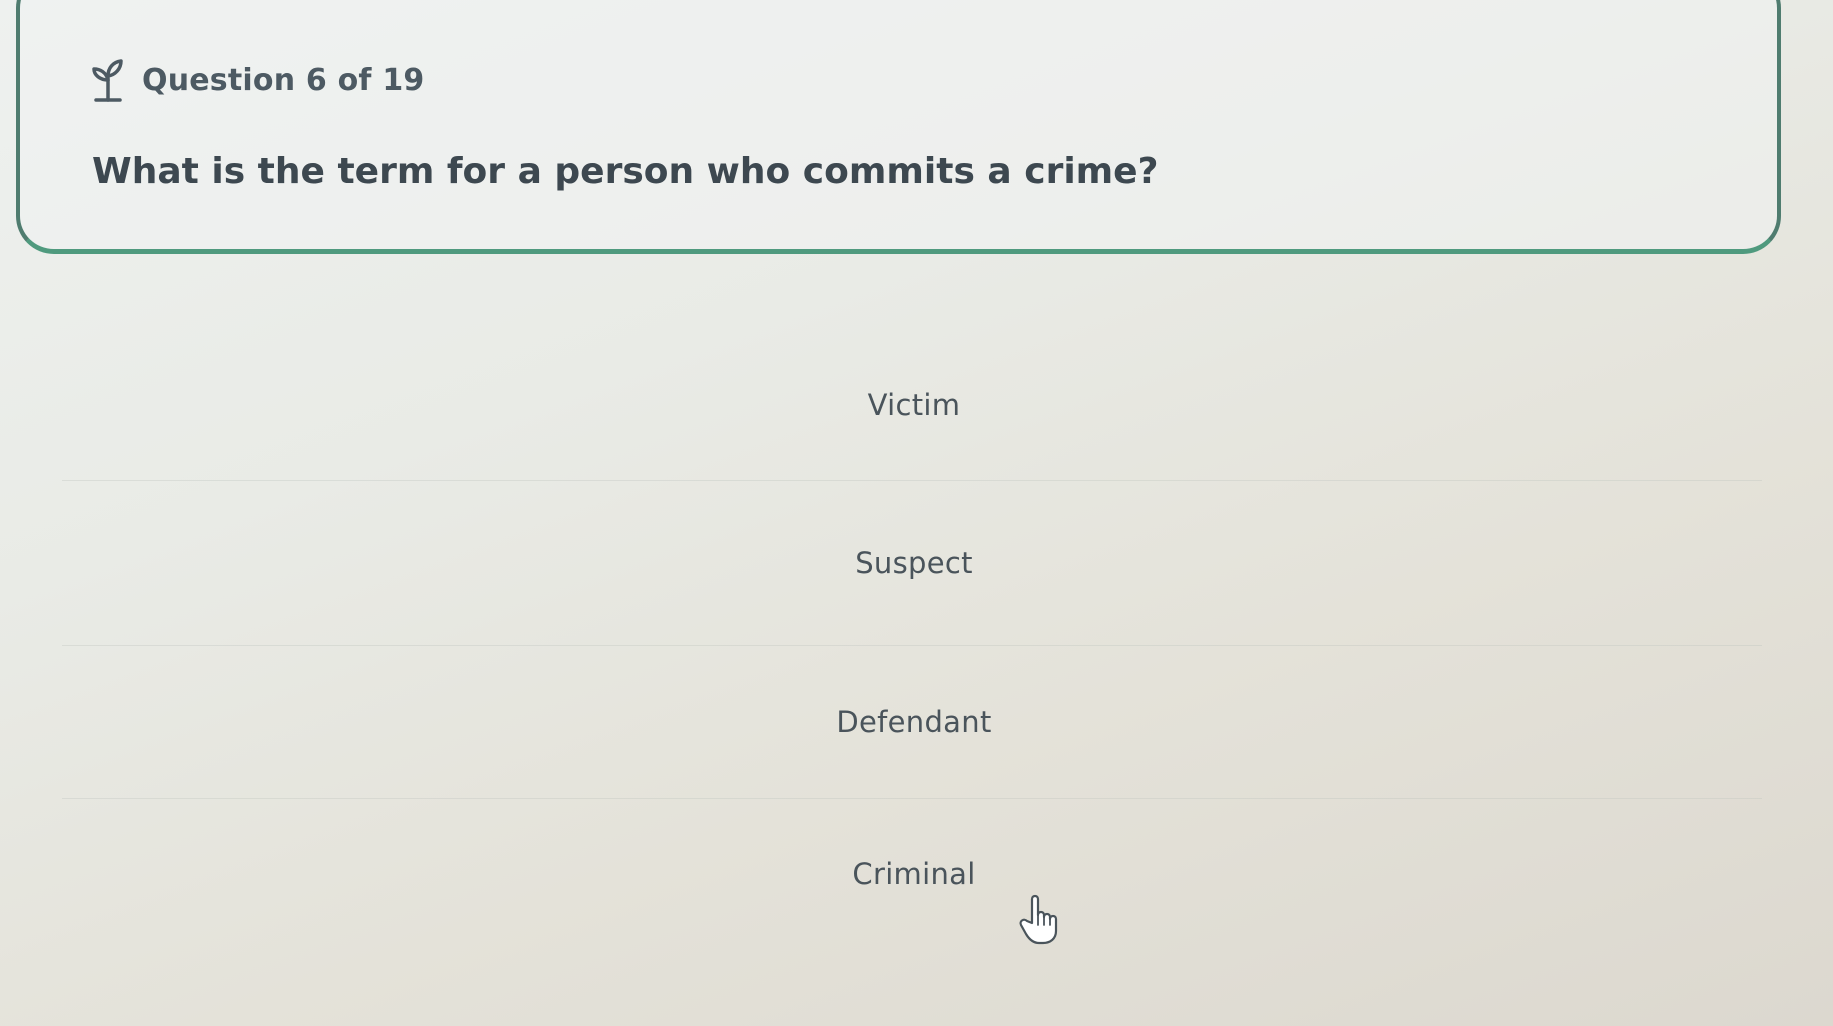 Image resolution: width=1833 pixels, height=1026 pixels. Describe the element at coordinates (107, 80) in the screenshot. I see `plant-sprout-icon` at that location.